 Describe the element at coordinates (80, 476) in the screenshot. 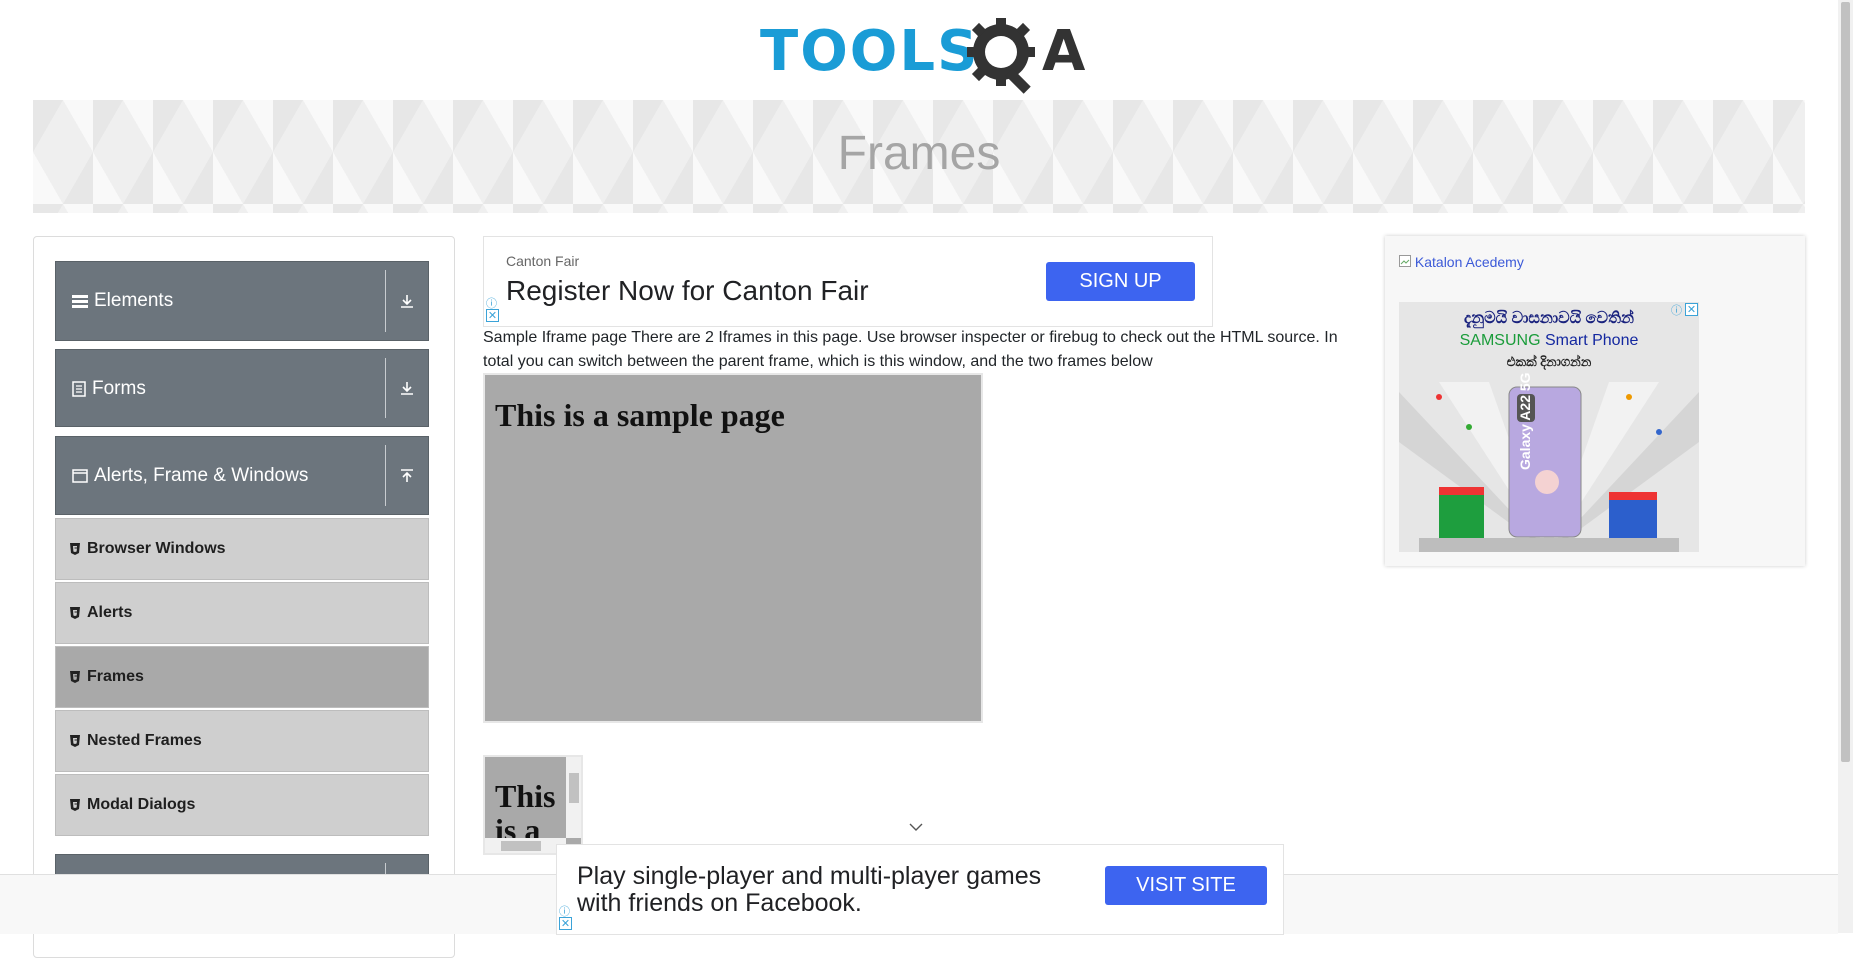

I see `window-icon` at that location.